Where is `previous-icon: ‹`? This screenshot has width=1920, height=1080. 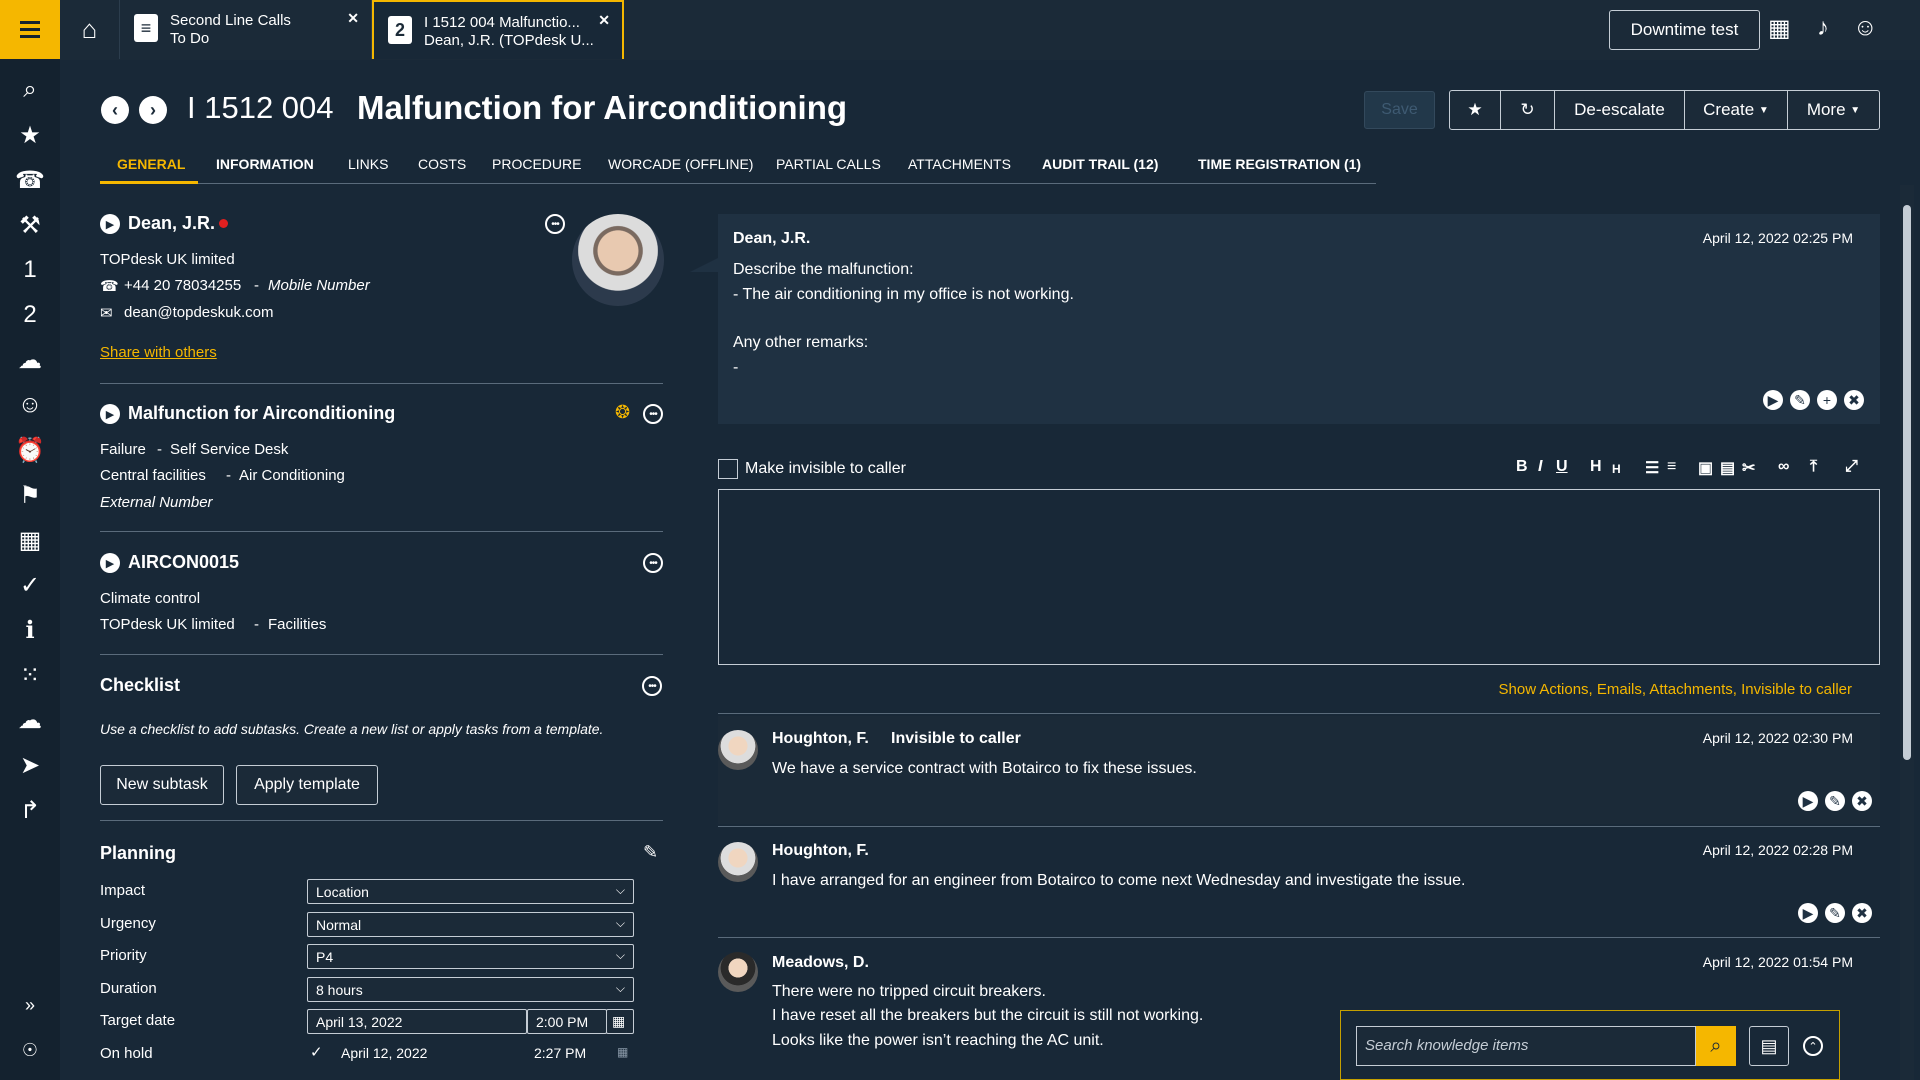 previous-icon: ‹ is located at coordinates (115, 110).